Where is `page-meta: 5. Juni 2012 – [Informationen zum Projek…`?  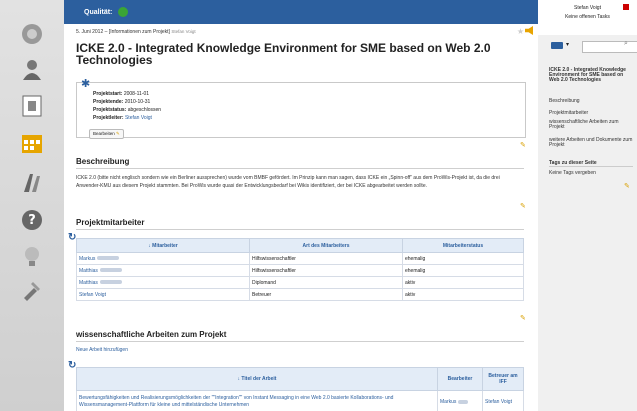
page-meta: 5. Juni 2012 – [Informationen zum Projek… is located at coordinates (136, 32).